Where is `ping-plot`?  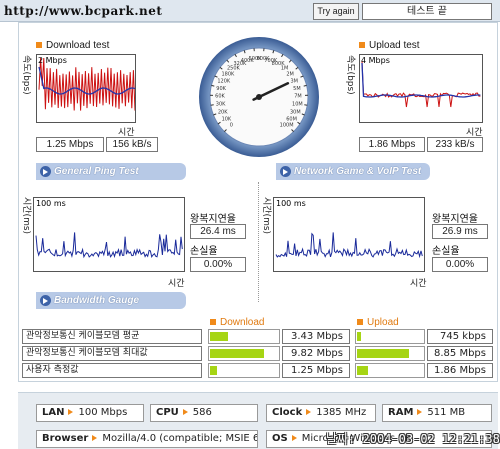
ping-plot is located at coordinates (109, 245).